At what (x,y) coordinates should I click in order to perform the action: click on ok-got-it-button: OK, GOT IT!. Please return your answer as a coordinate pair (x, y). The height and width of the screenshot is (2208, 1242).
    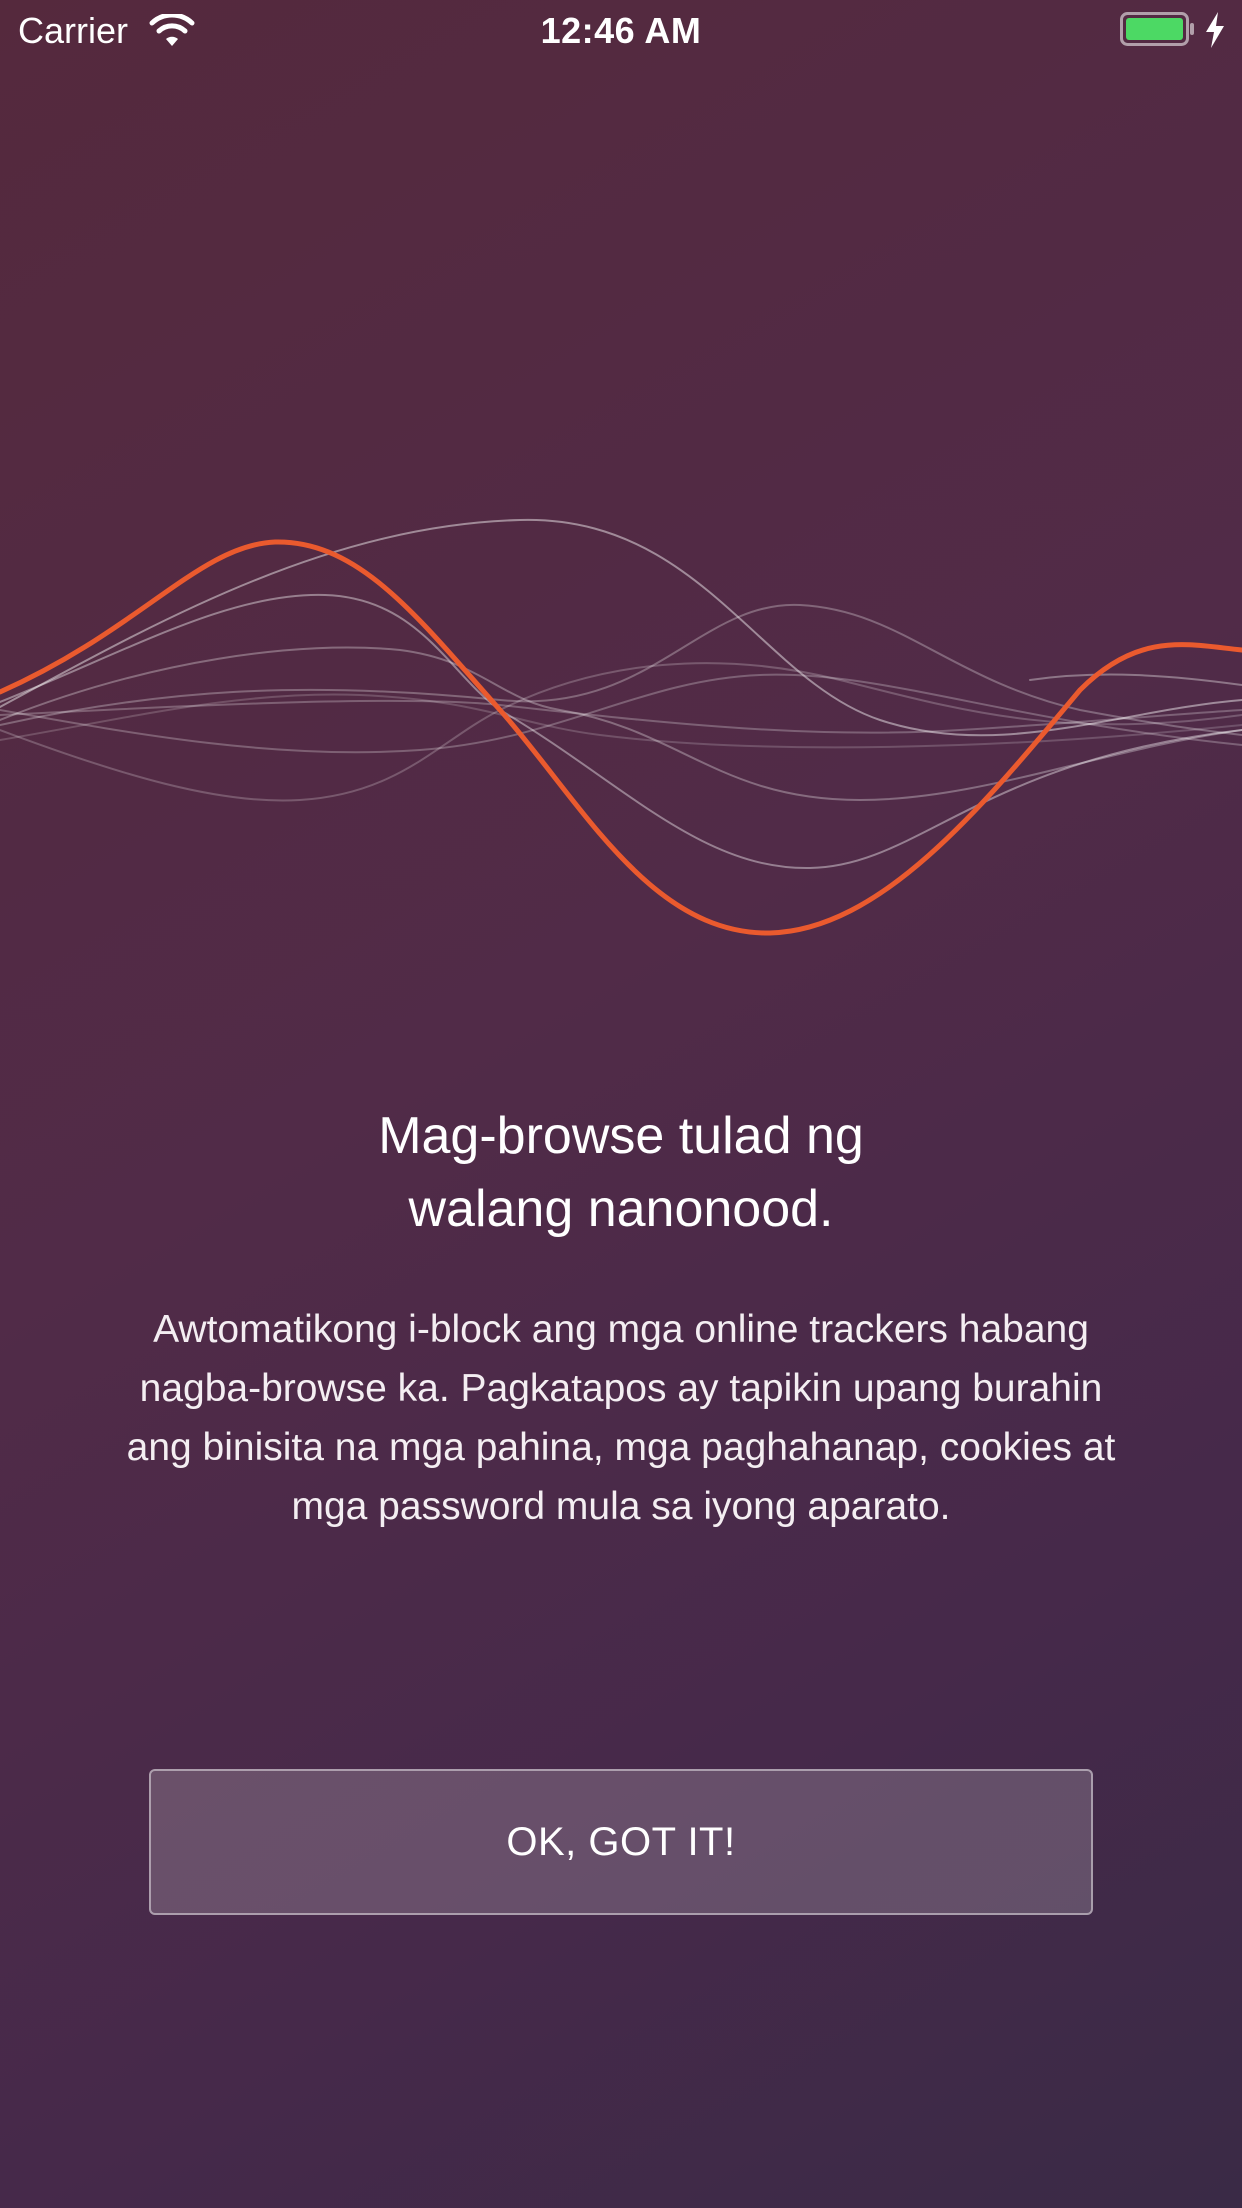
    Looking at the image, I should click on (621, 1842).